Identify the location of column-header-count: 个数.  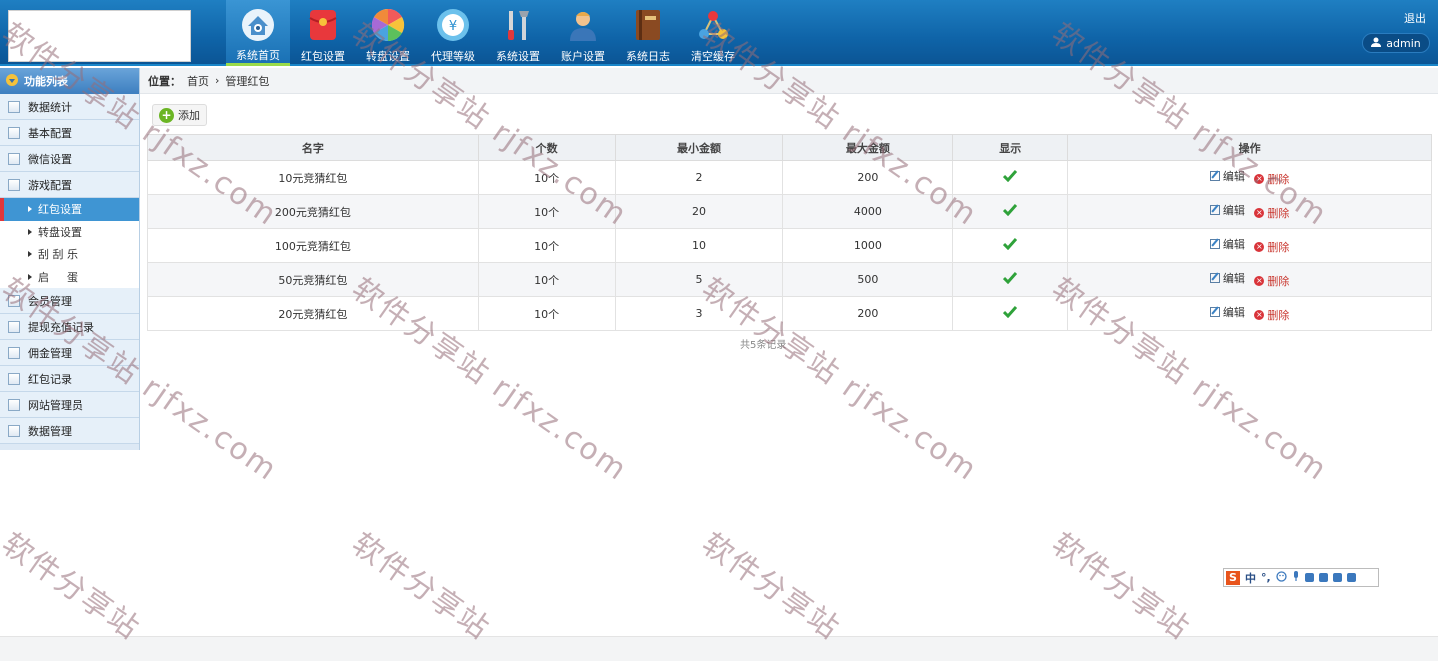
(546, 147).